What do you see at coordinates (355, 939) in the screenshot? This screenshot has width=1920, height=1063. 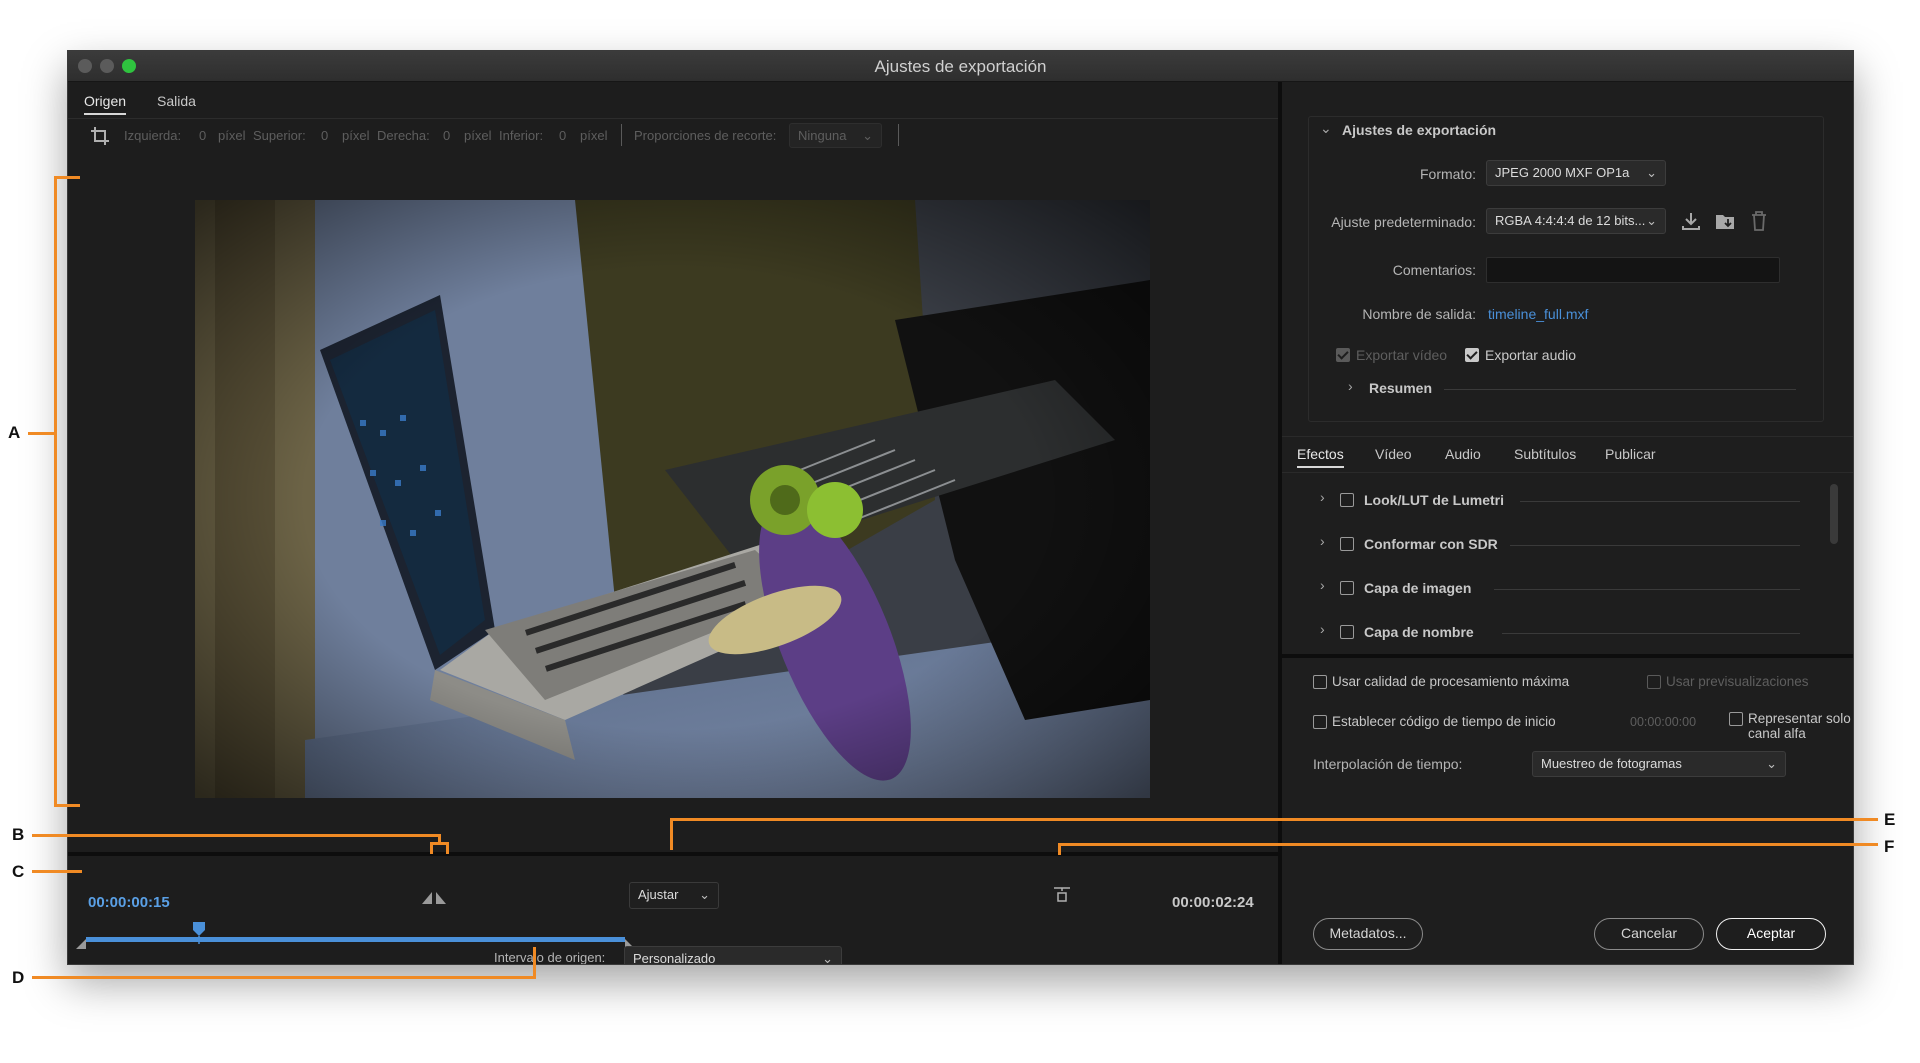 I see `timeline-range-bar` at bounding box center [355, 939].